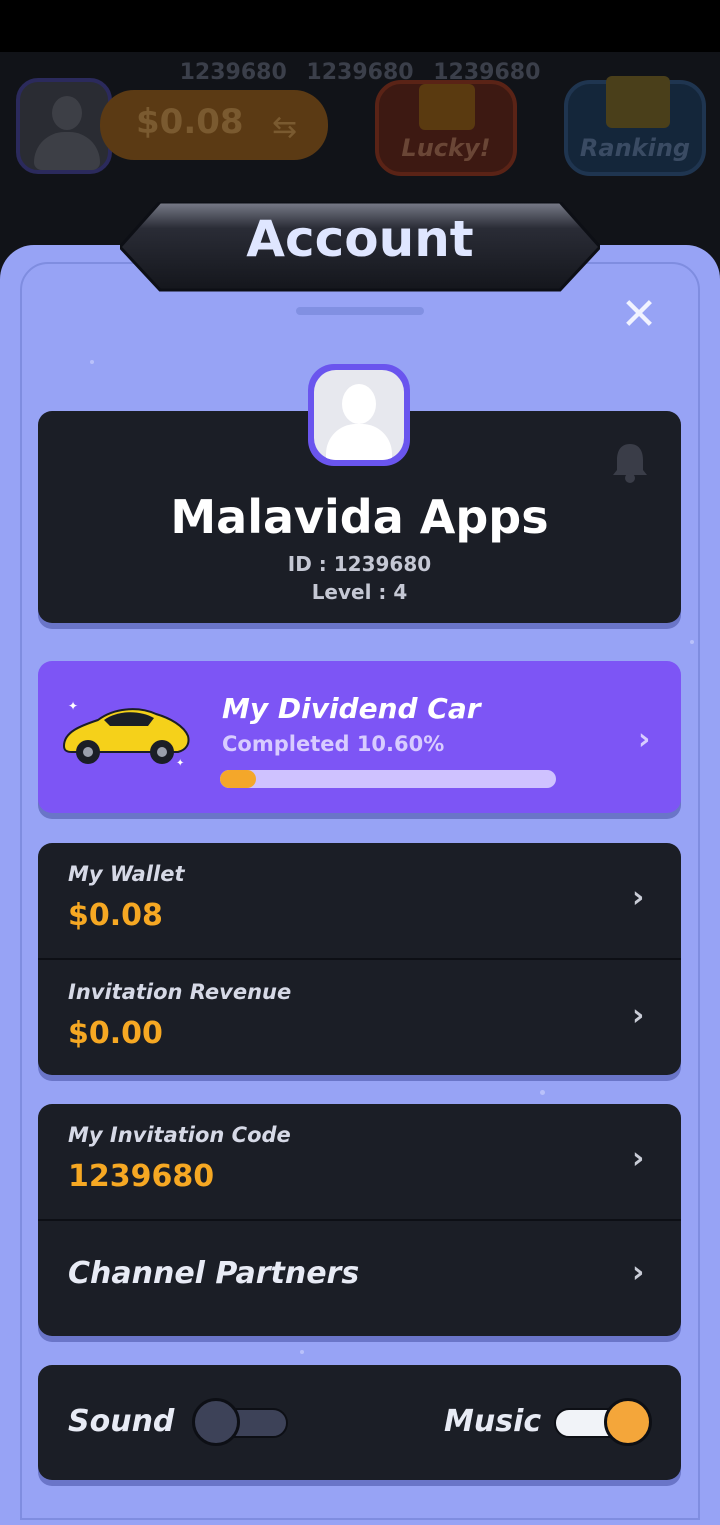  I want to click on dividend-progress-fill, so click(238, 779).